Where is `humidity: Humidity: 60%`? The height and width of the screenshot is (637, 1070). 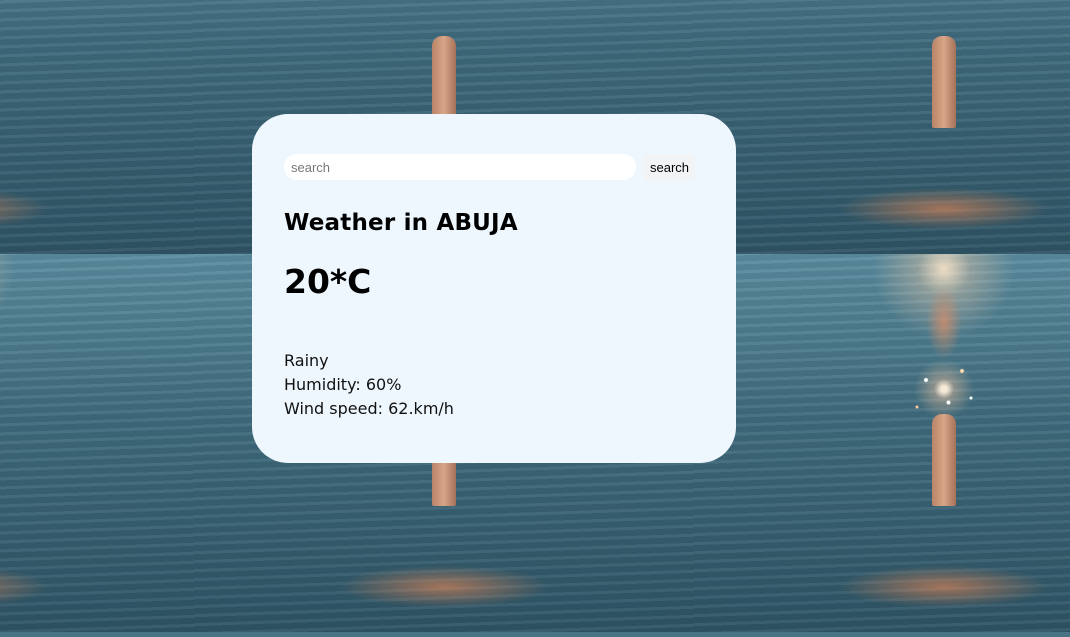
humidity: Humidity: 60% is located at coordinates (343, 384).